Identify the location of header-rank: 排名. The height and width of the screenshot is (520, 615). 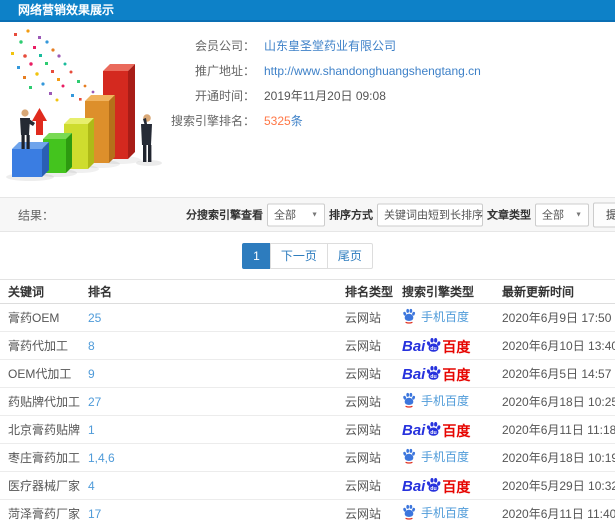
(208, 291).